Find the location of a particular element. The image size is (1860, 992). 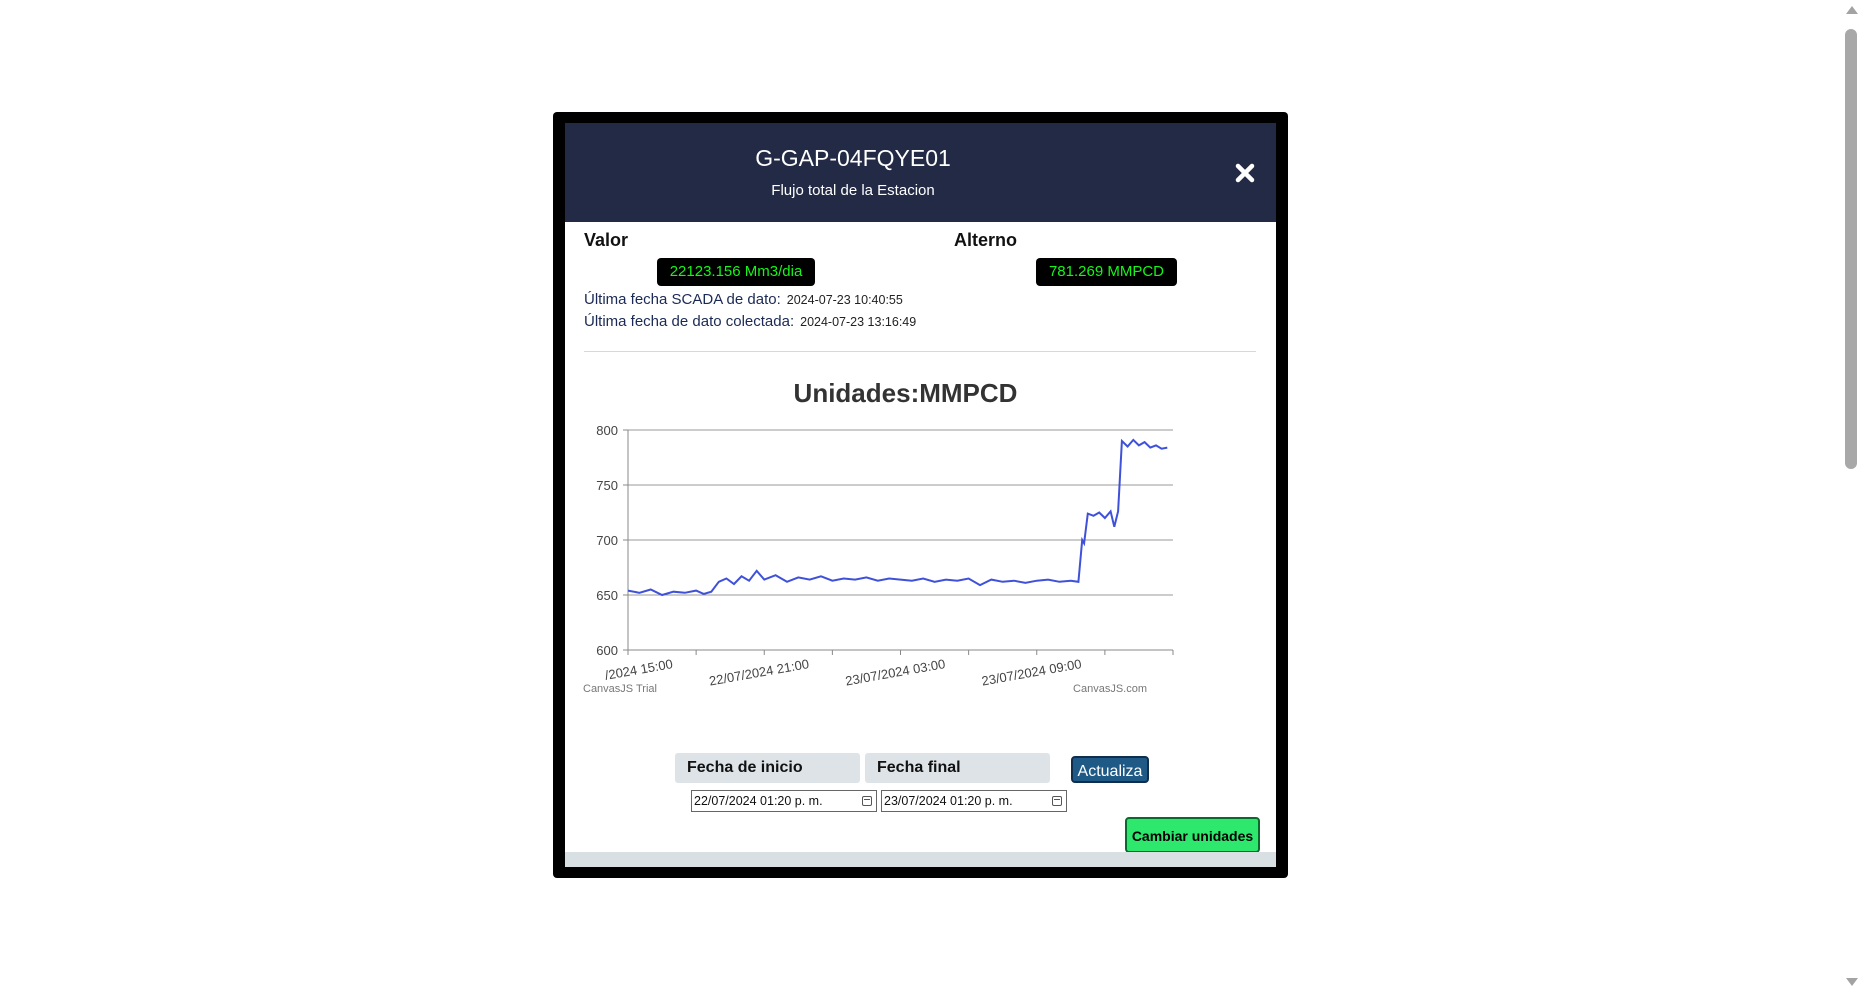

colectada-date-label: Última fecha de dato colectada: is located at coordinates (689, 321).